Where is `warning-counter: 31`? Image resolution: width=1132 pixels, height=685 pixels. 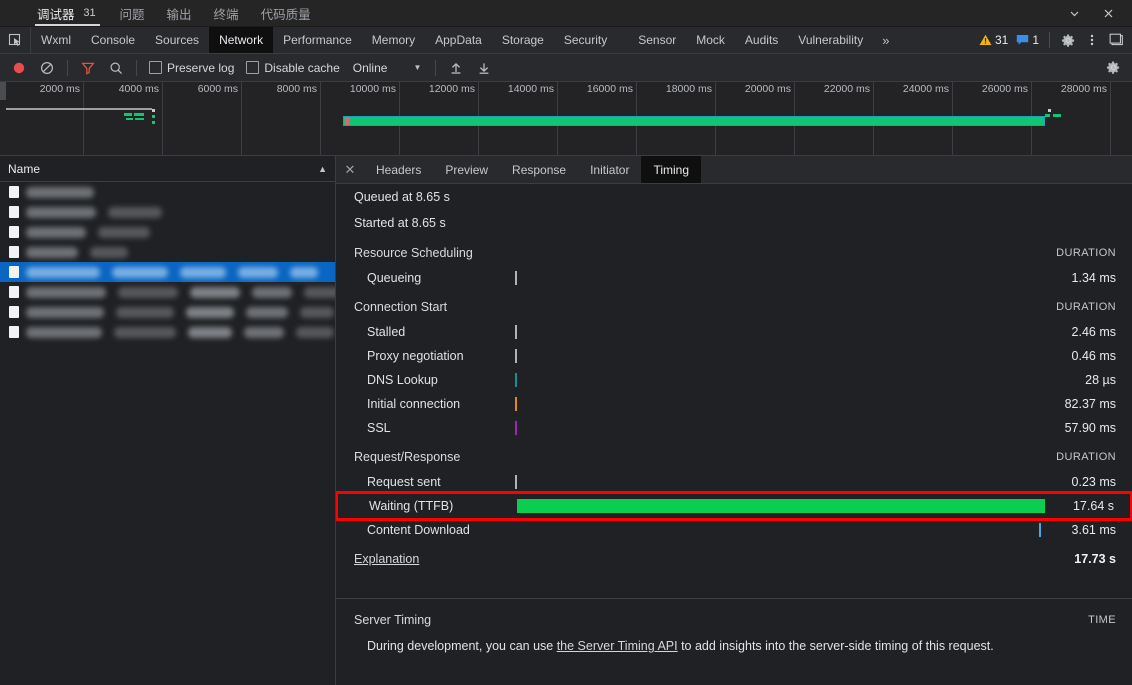
warning-counter: 31 is located at coordinates (993, 40).